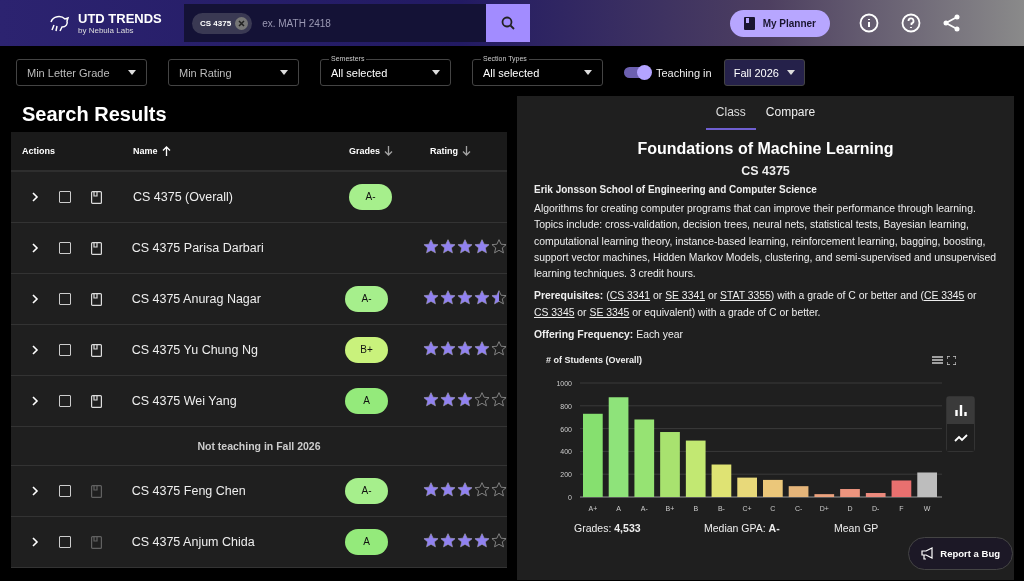 The image size is (1024, 581). Describe the element at coordinates (742, 528) in the screenshot. I see `grade-stat: Median GPA: A-` at that location.